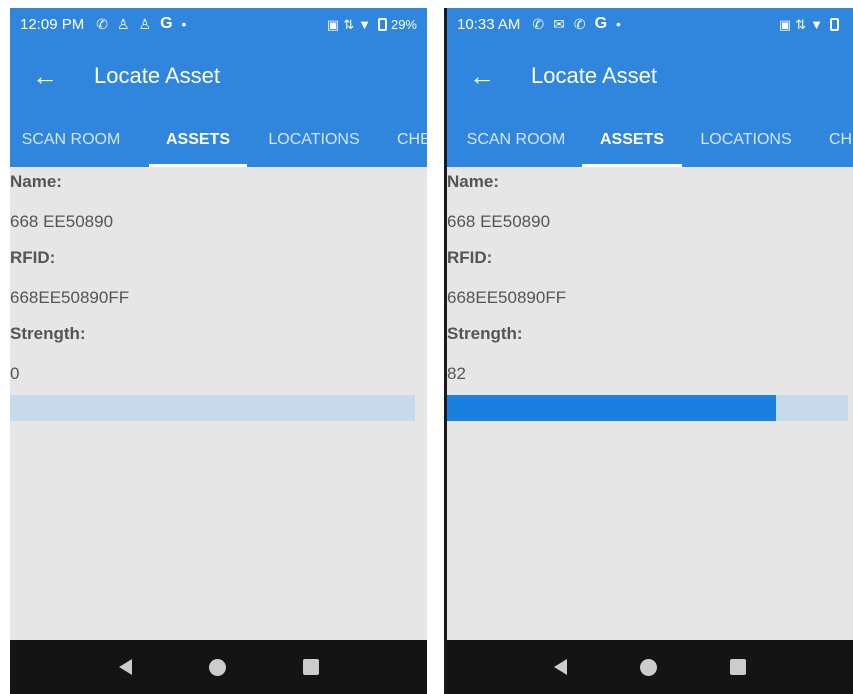 This screenshot has width=853, height=694. I want to click on tab-bar: SCAN ROOM ASSETS LOCATIONS CH, so click(650, 139).